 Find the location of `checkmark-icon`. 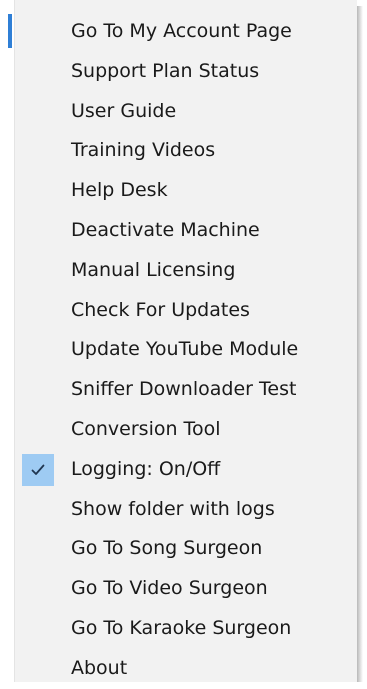

checkmark-icon is located at coordinates (38, 469).